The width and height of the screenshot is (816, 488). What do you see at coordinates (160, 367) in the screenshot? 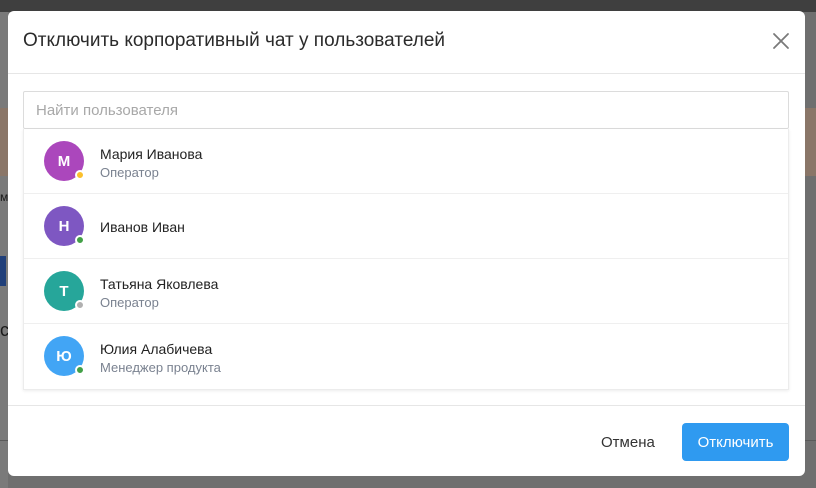
I see `user-role: Менеджер продукта` at bounding box center [160, 367].